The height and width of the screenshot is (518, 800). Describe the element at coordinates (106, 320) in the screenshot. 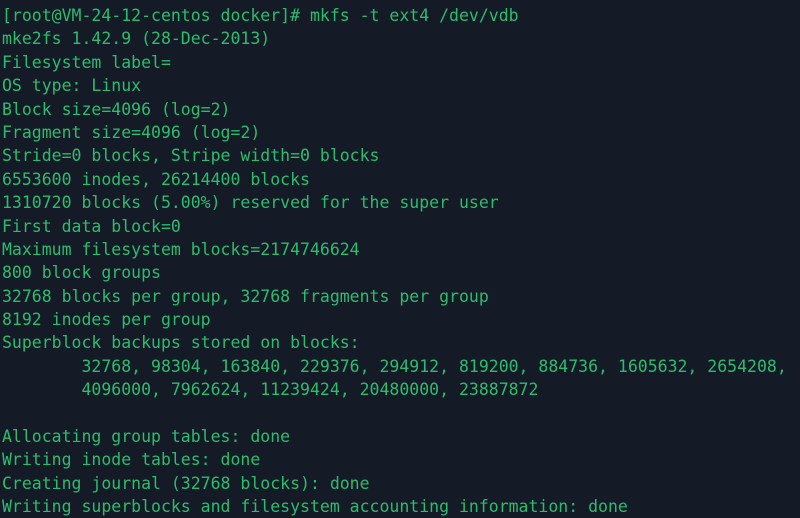

I see `terminal-output-line: 8192 inodes per group` at that location.